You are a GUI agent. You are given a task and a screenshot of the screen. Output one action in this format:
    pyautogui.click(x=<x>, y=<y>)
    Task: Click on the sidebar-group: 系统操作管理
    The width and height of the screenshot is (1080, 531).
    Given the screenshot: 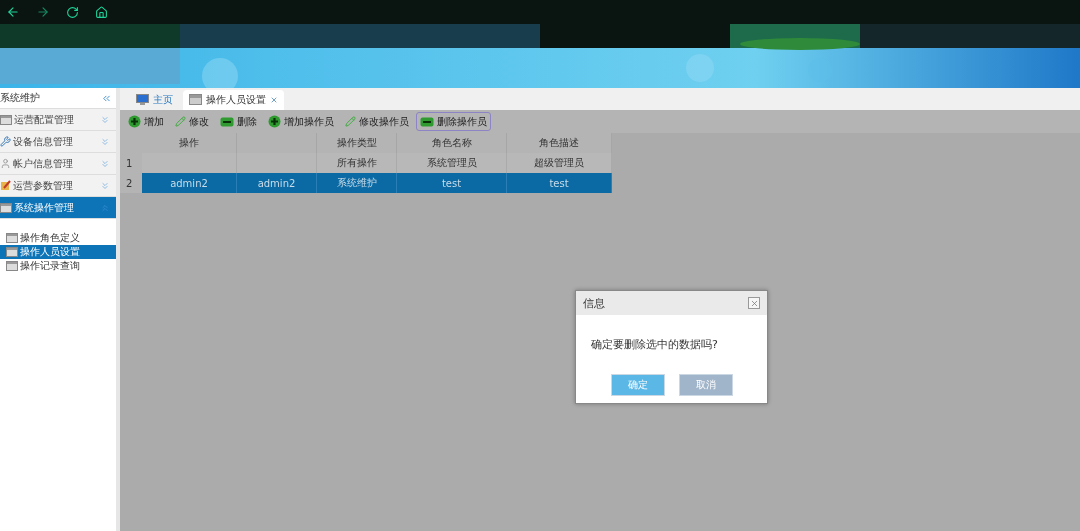 What is the action you would take?
    pyautogui.click(x=58, y=208)
    